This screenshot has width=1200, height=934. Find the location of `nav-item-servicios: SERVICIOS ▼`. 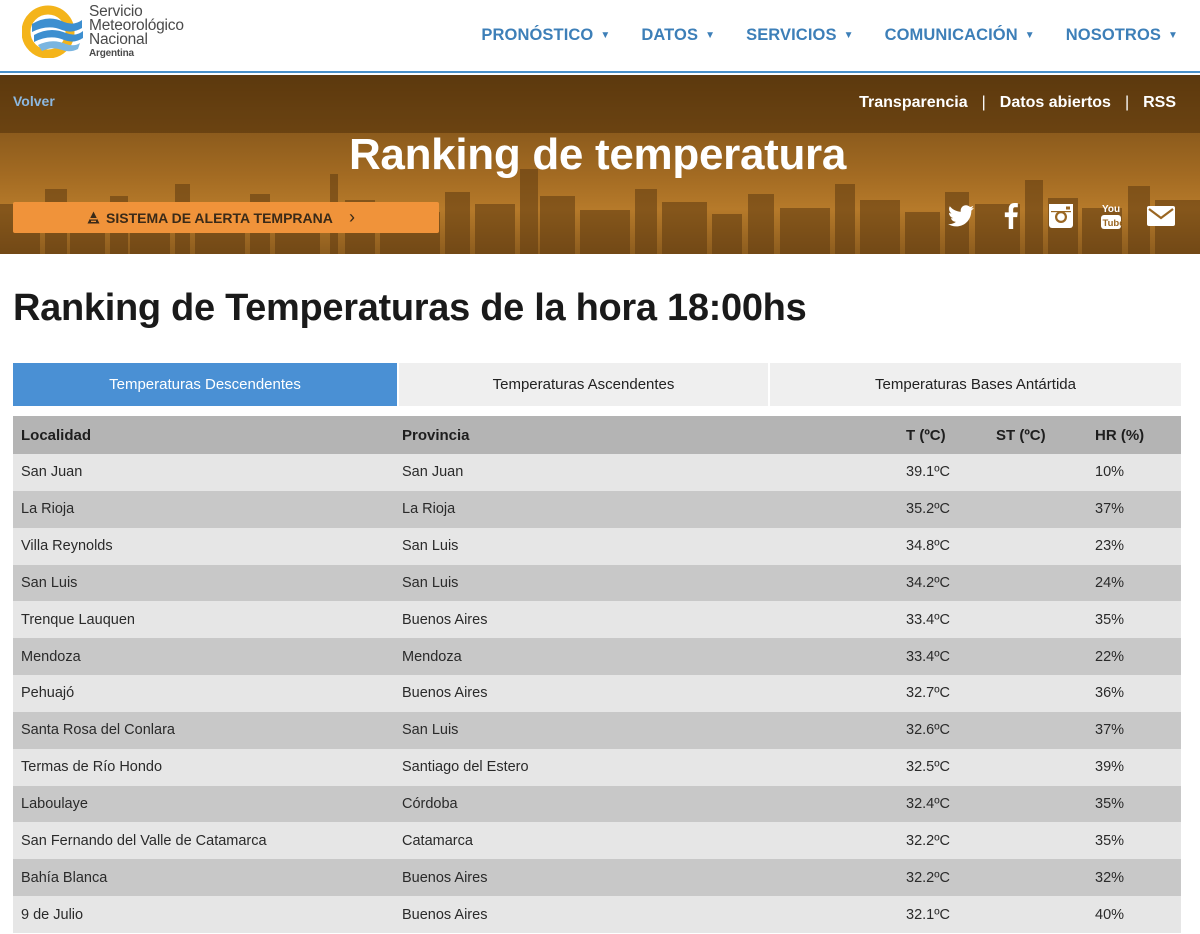

nav-item-servicios: SERVICIOS ▼ is located at coordinates (799, 35).